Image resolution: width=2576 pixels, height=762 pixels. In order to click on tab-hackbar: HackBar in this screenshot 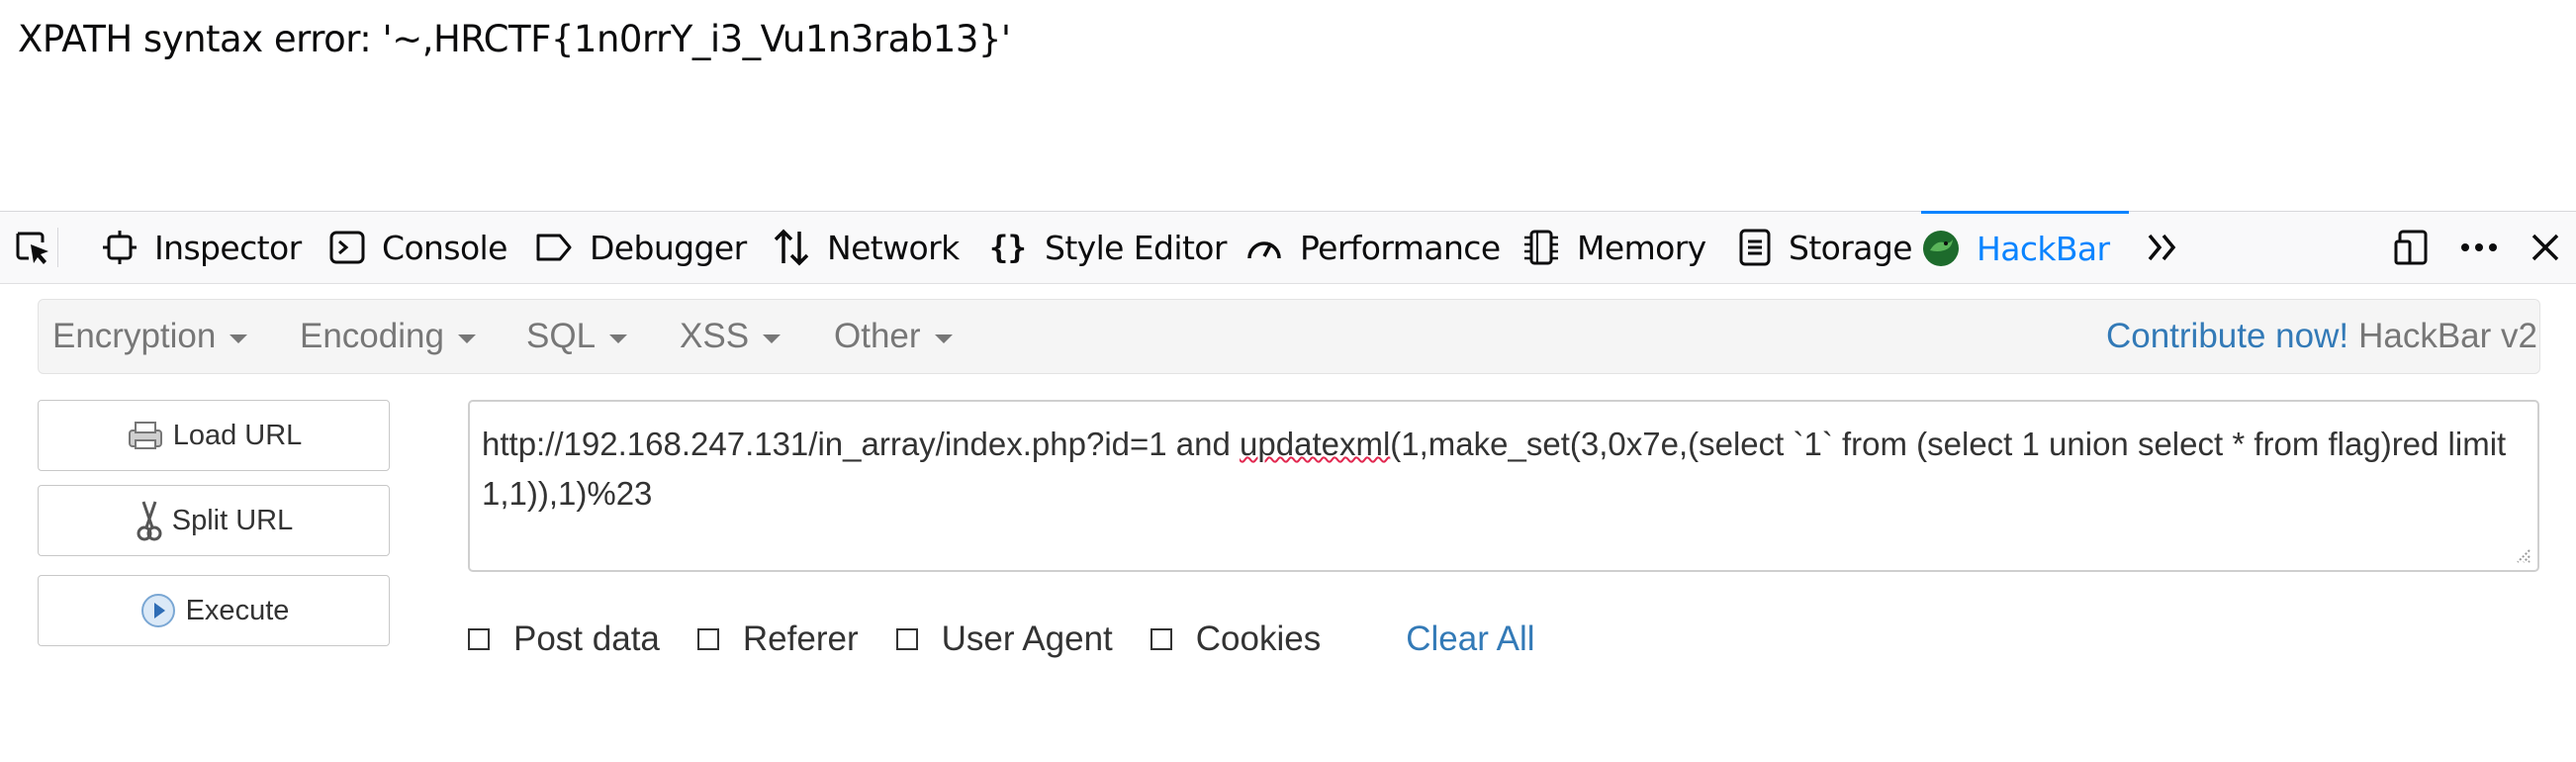, I will do `click(2025, 247)`.